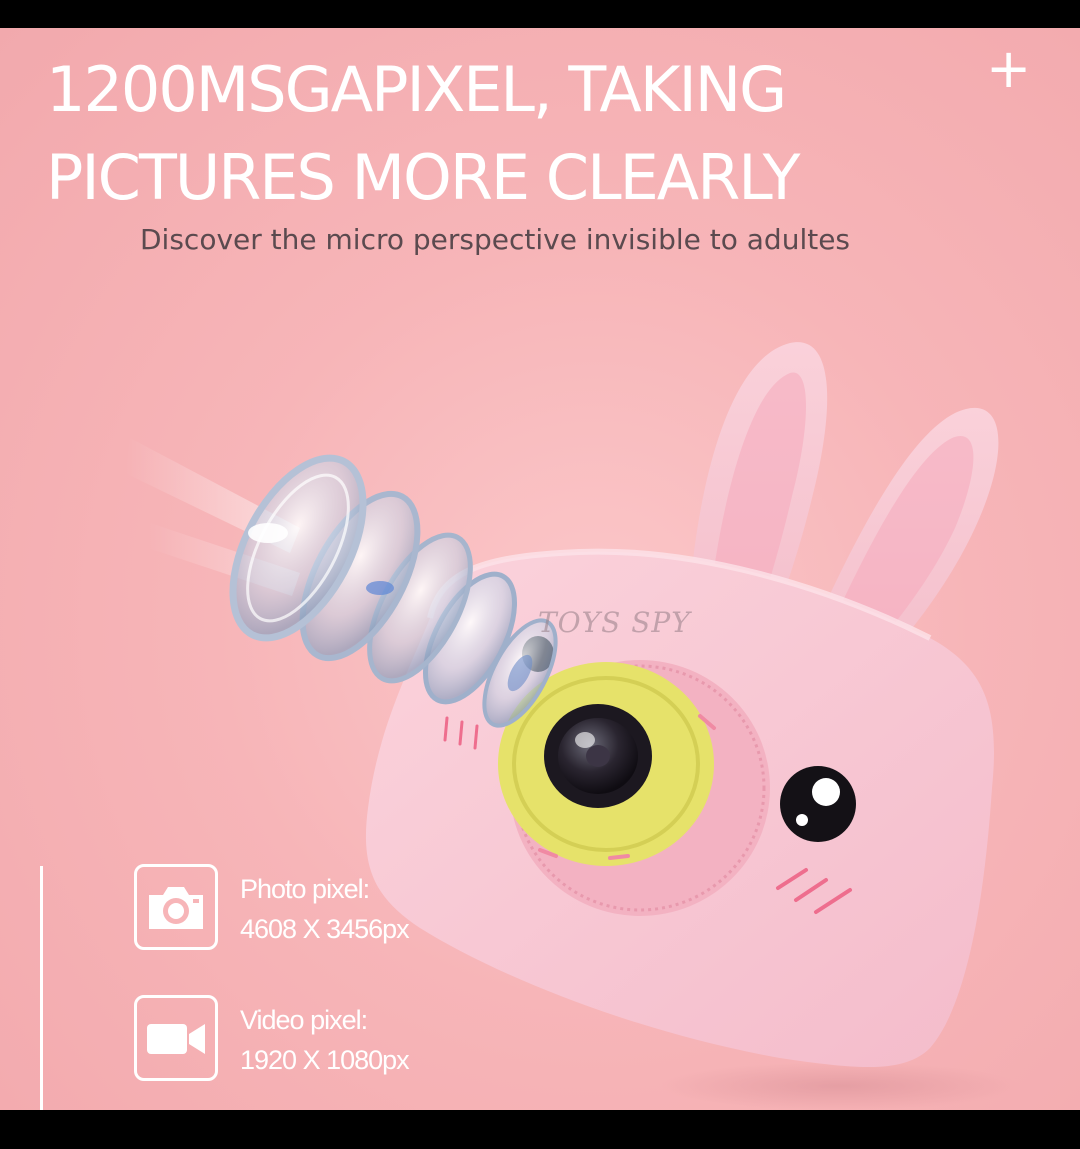  Describe the element at coordinates (176, 907) in the screenshot. I see `camera-icon` at that location.